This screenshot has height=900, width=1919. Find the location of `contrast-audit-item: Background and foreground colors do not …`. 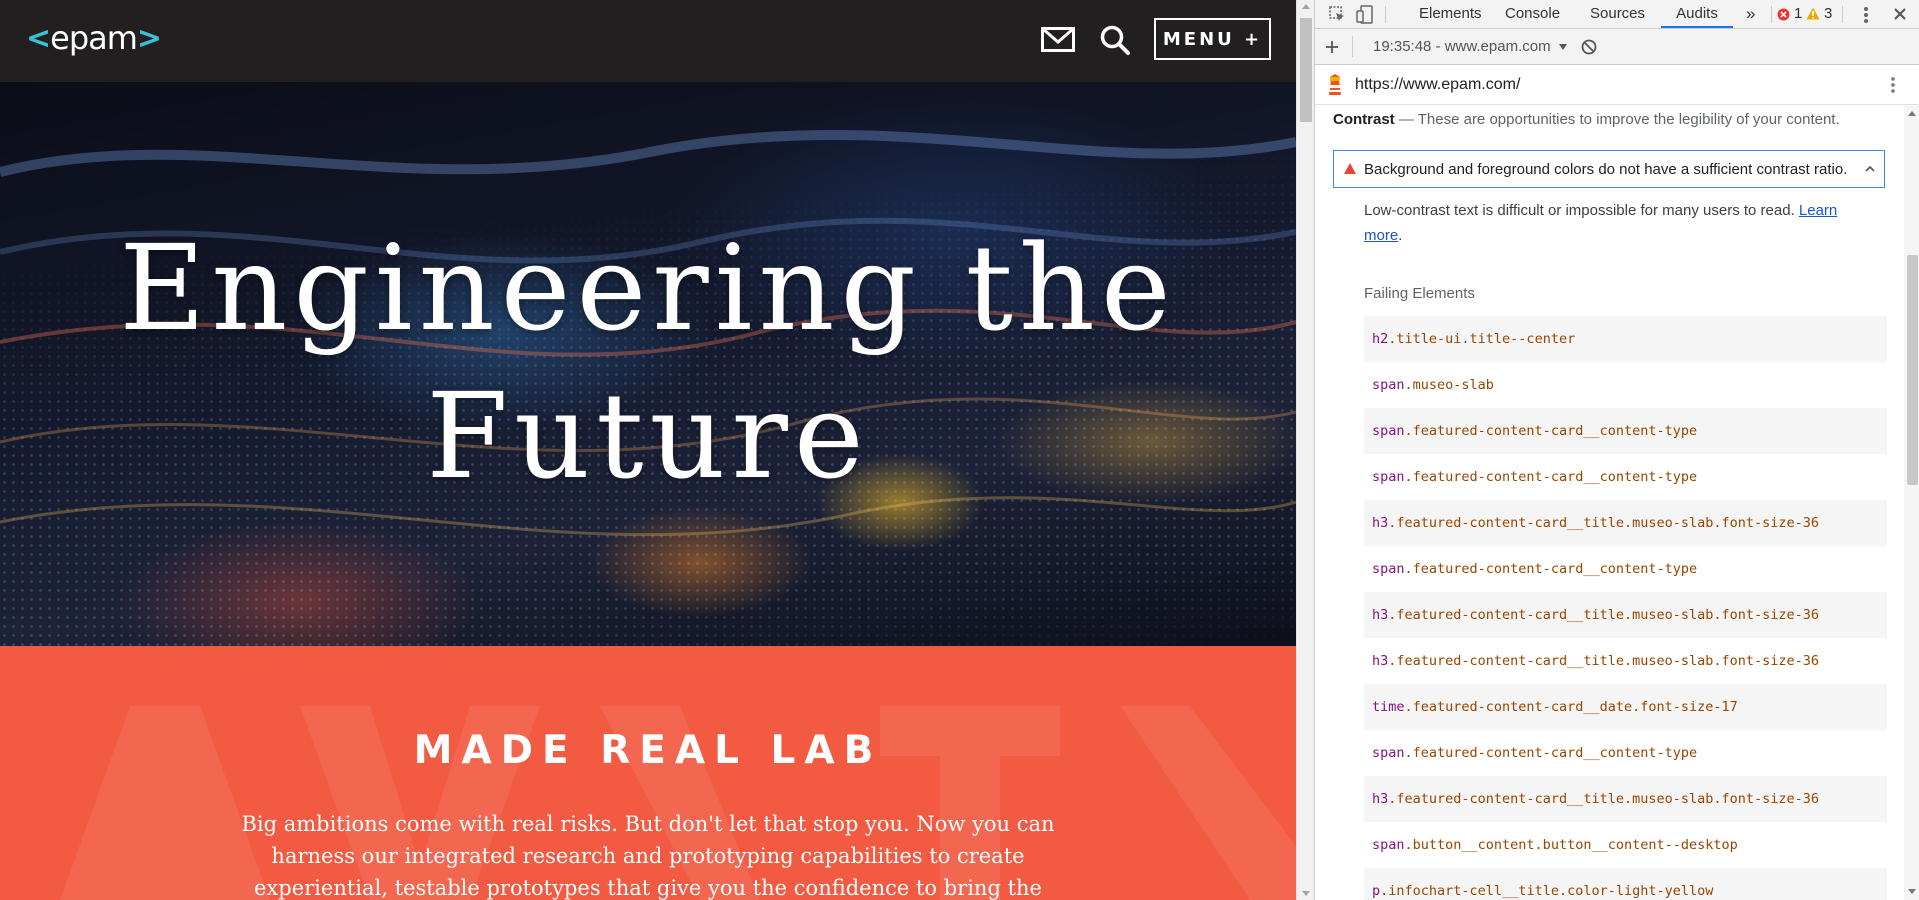

contrast-audit-item: Background and foreground colors do not … is located at coordinates (1609, 169).